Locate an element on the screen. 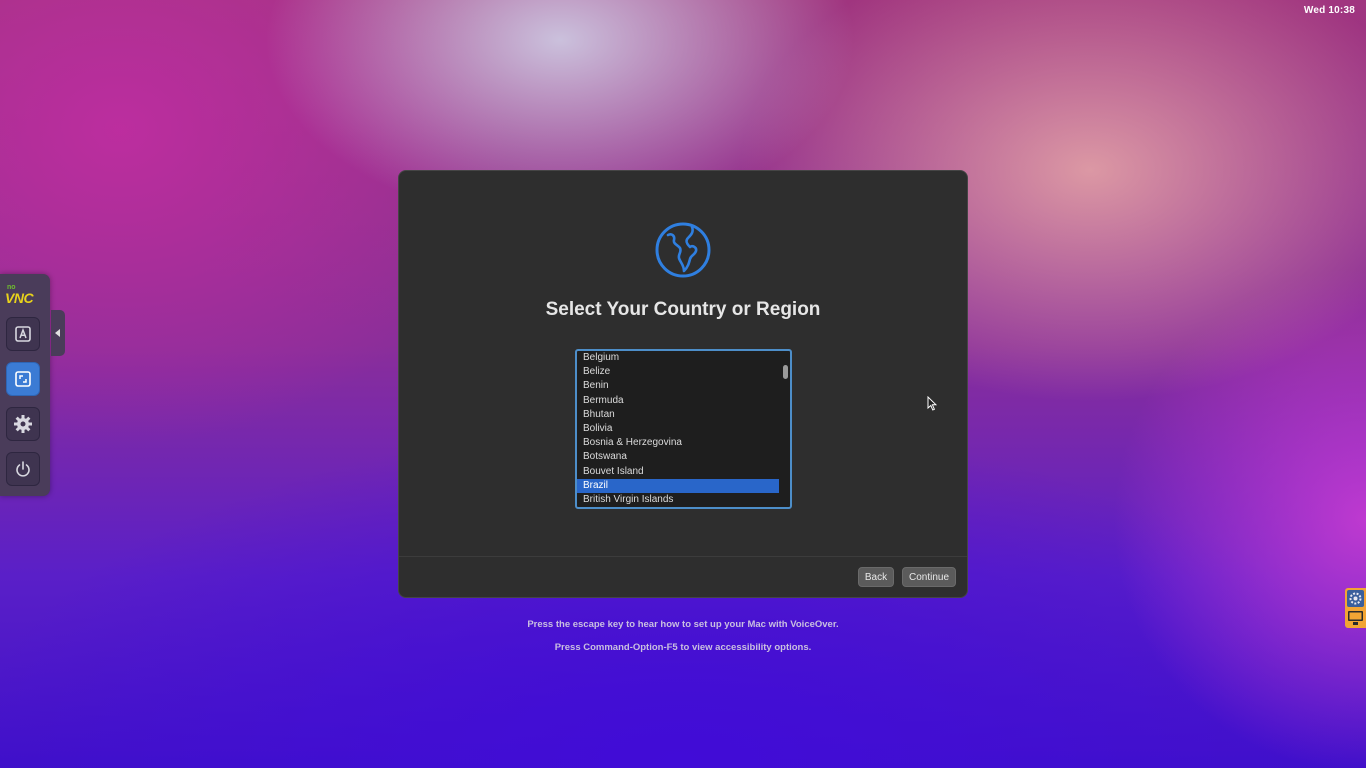 The image size is (1366, 768). dialog-title: Select Your Country or Region is located at coordinates (683, 309).